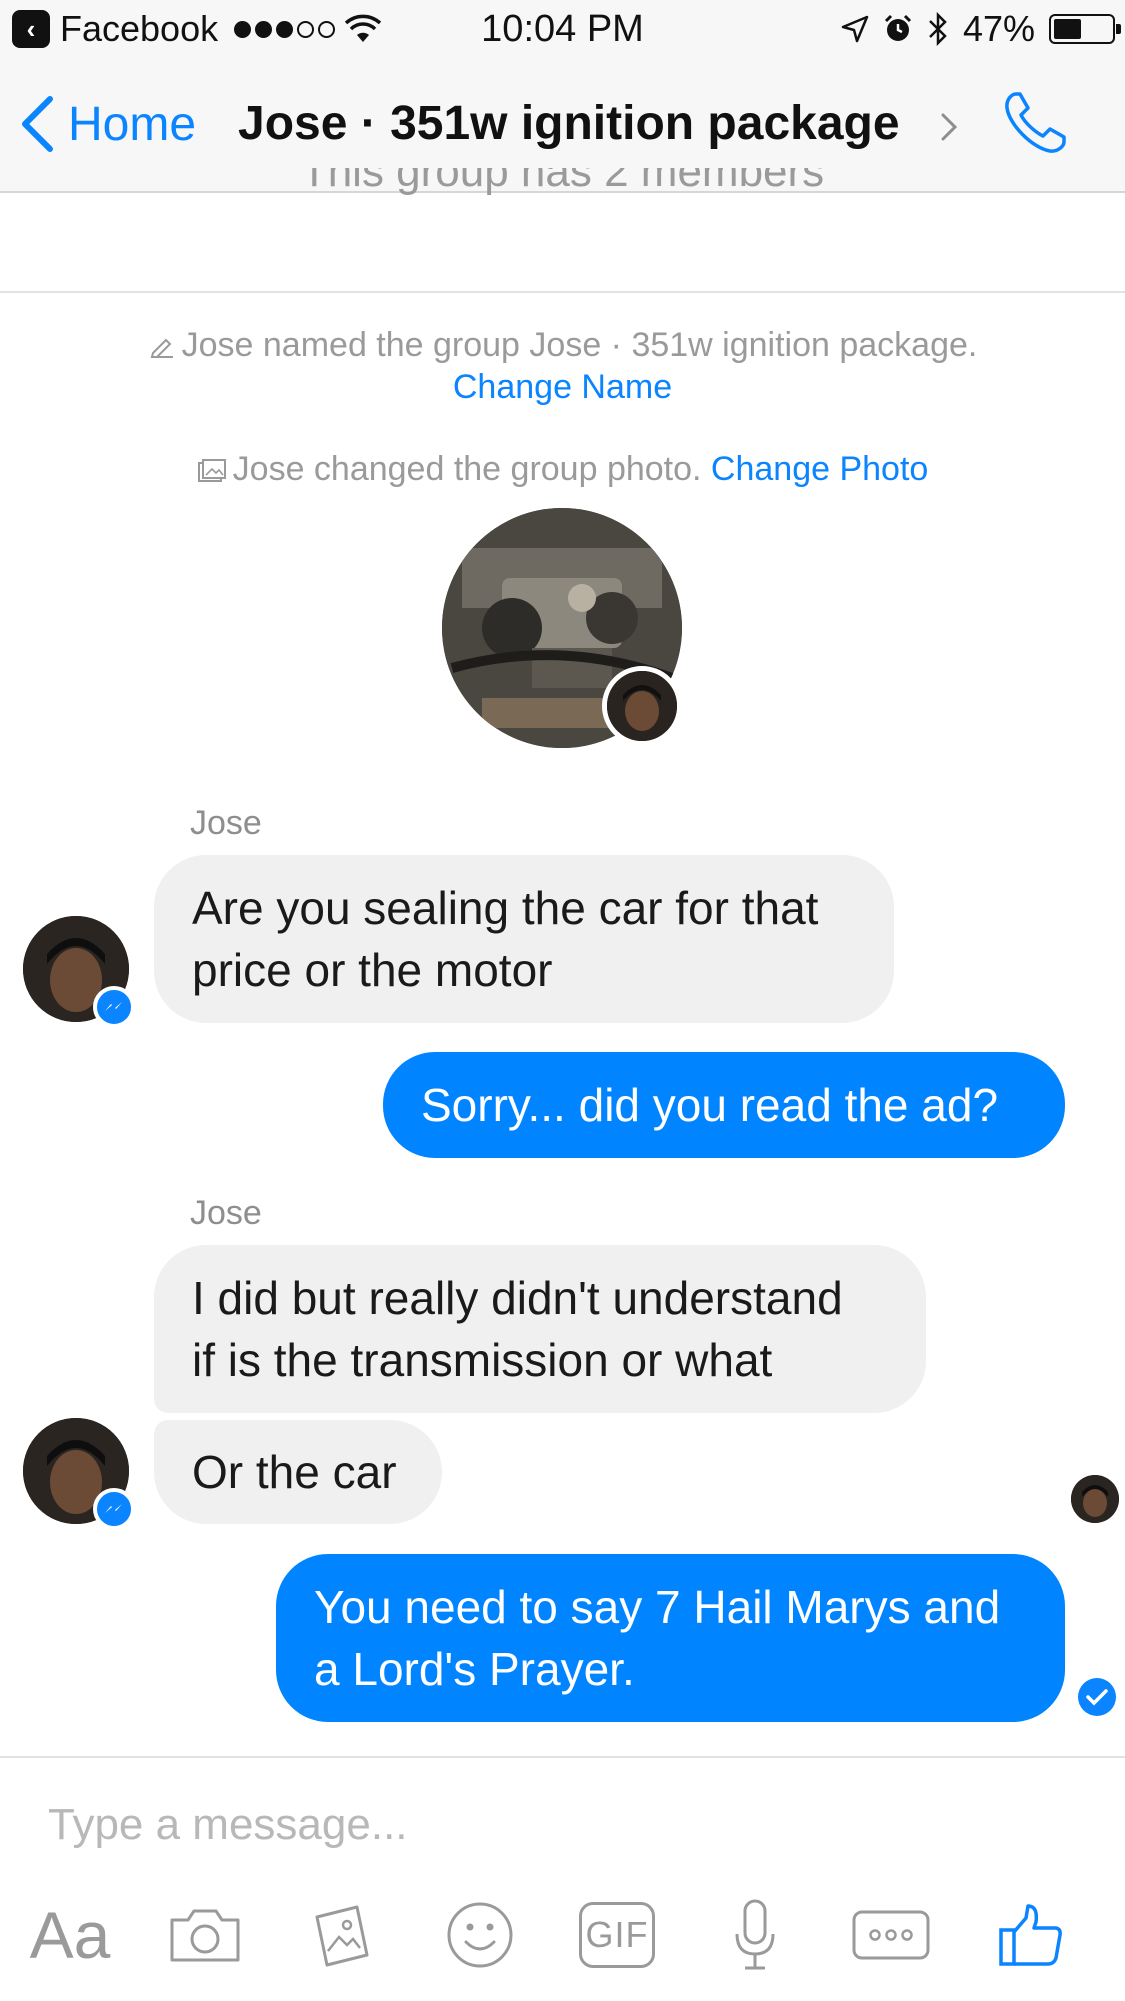 The image size is (1125, 2001). I want to click on message-line: Or the car, so click(294, 1472).